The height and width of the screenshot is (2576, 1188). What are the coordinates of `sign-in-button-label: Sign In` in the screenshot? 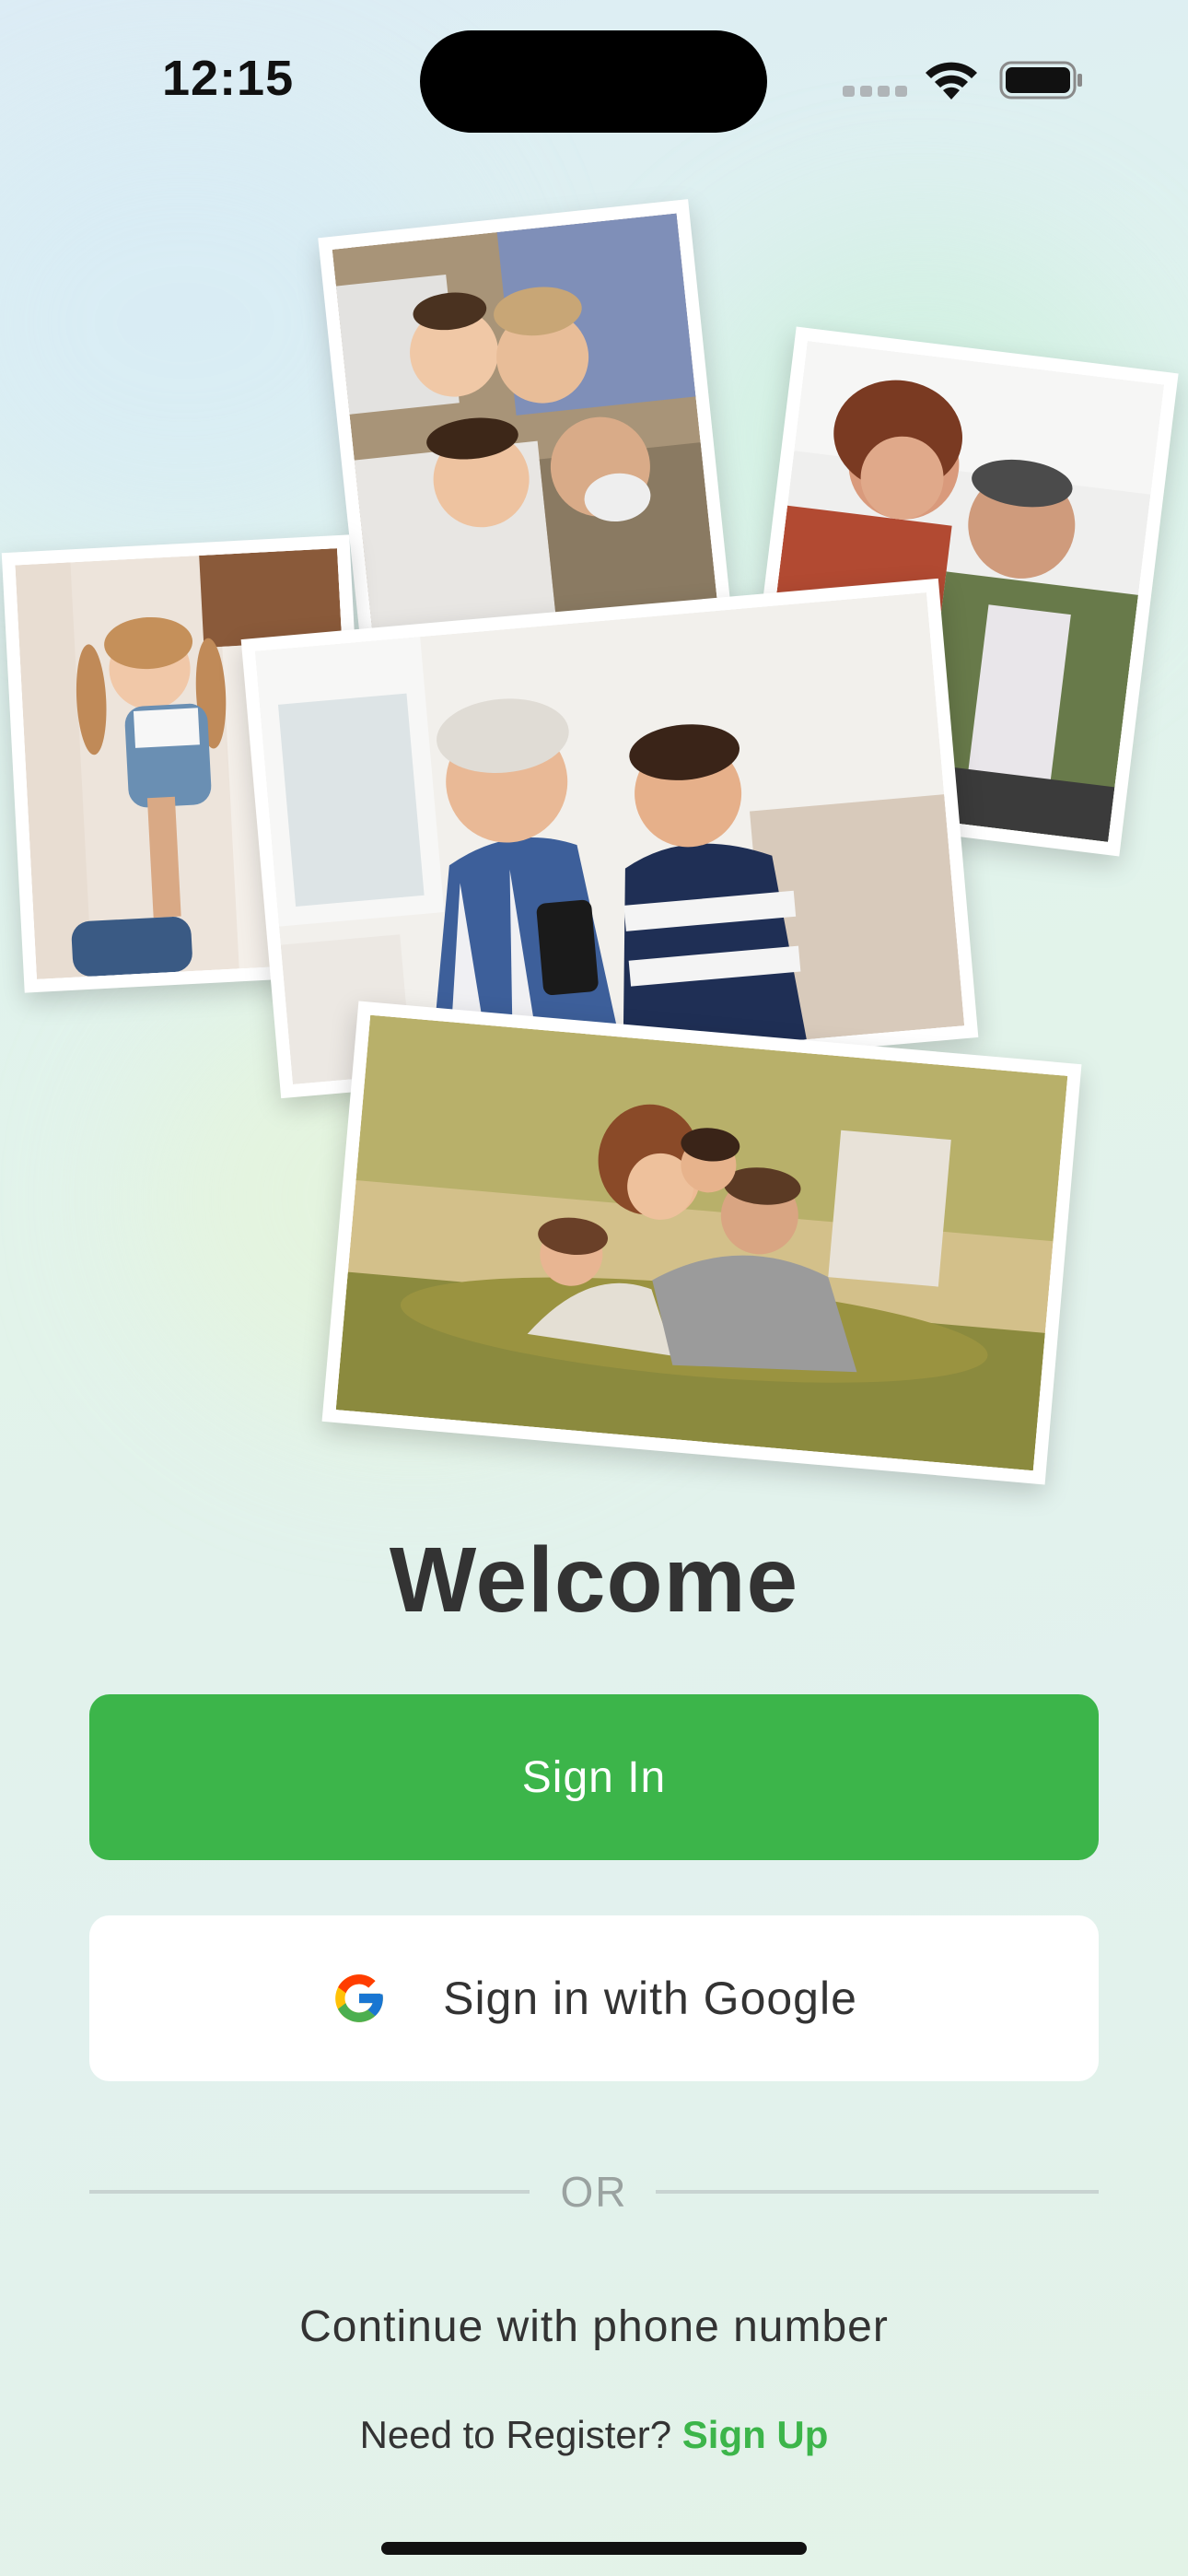 It's located at (594, 1777).